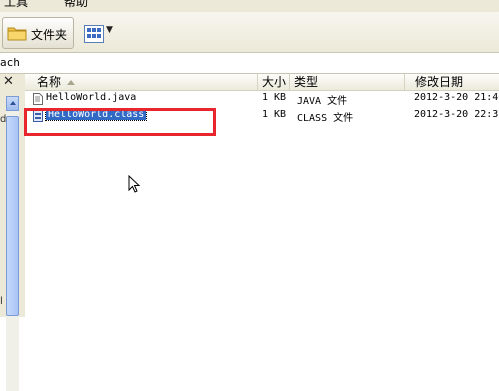 The image size is (499, 391). Describe the element at coordinates (38, 99) in the screenshot. I see `file-icon` at that location.